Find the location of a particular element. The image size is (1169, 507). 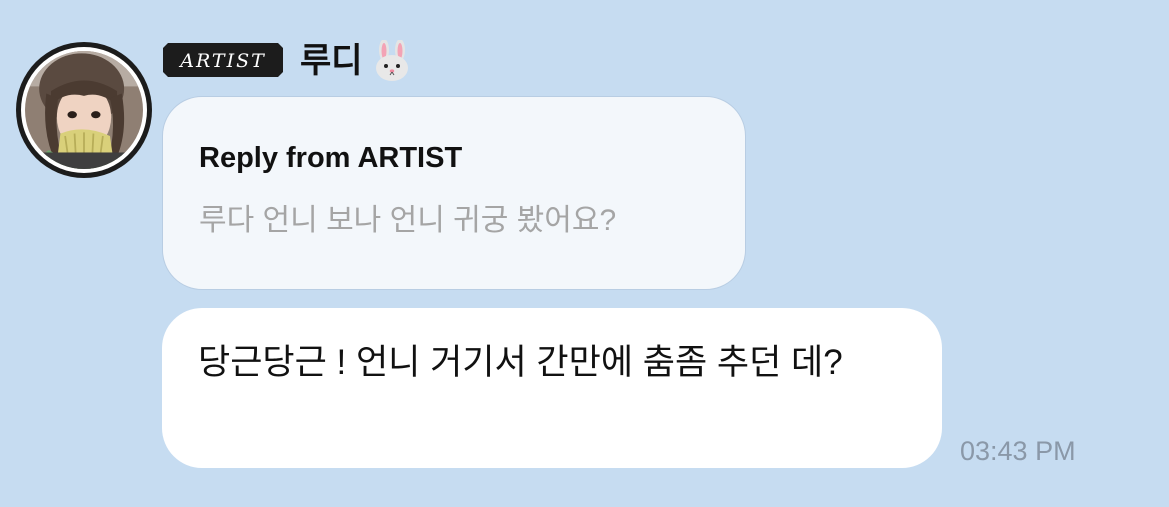

message-timestamp: 03:43 PM is located at coordinates (1018, 451).